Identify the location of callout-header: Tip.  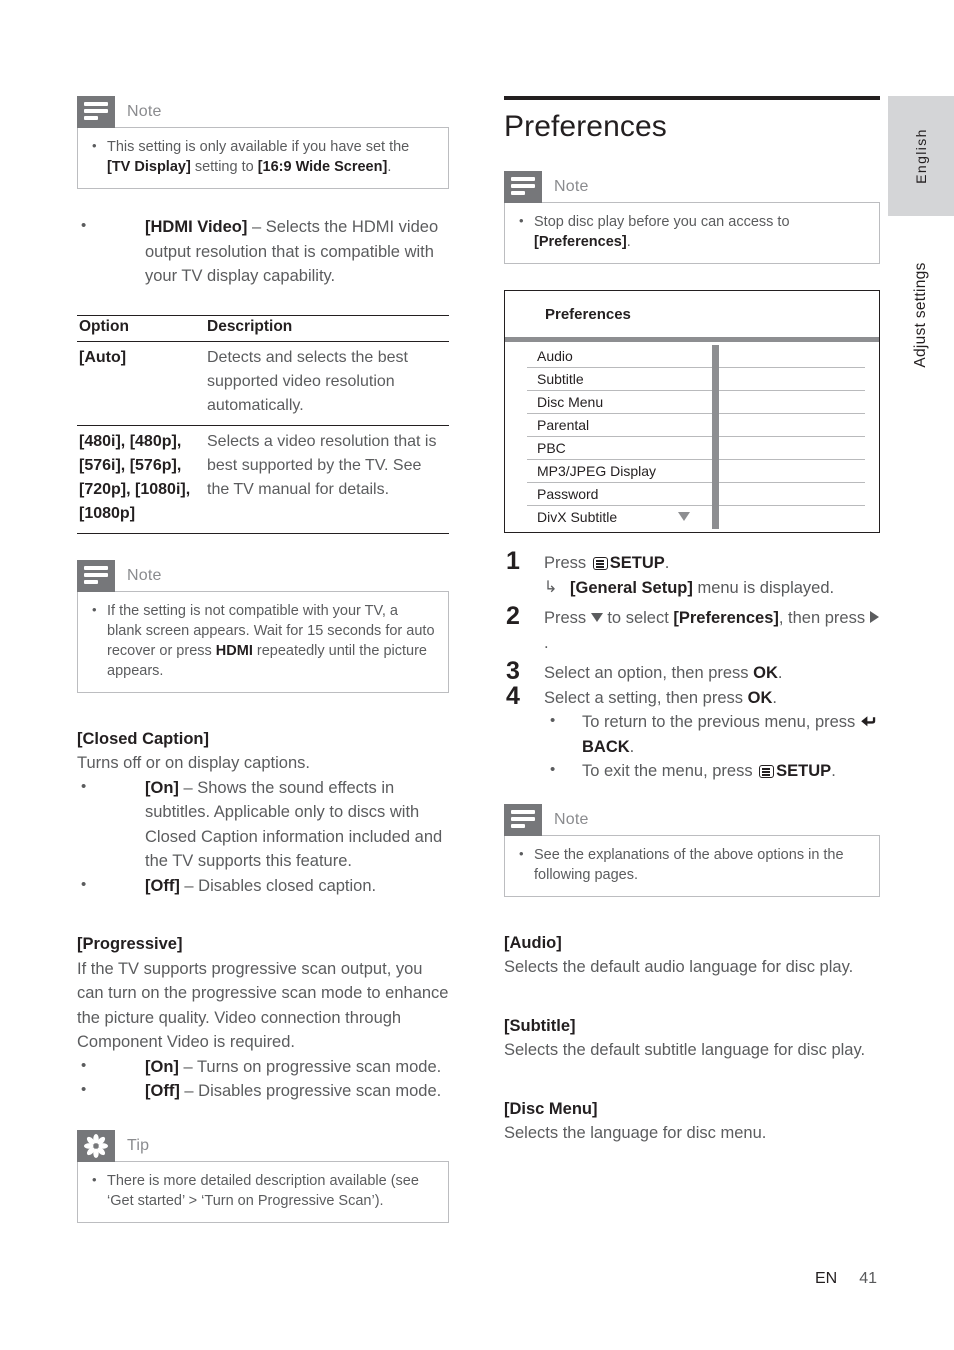
(263, 1145).